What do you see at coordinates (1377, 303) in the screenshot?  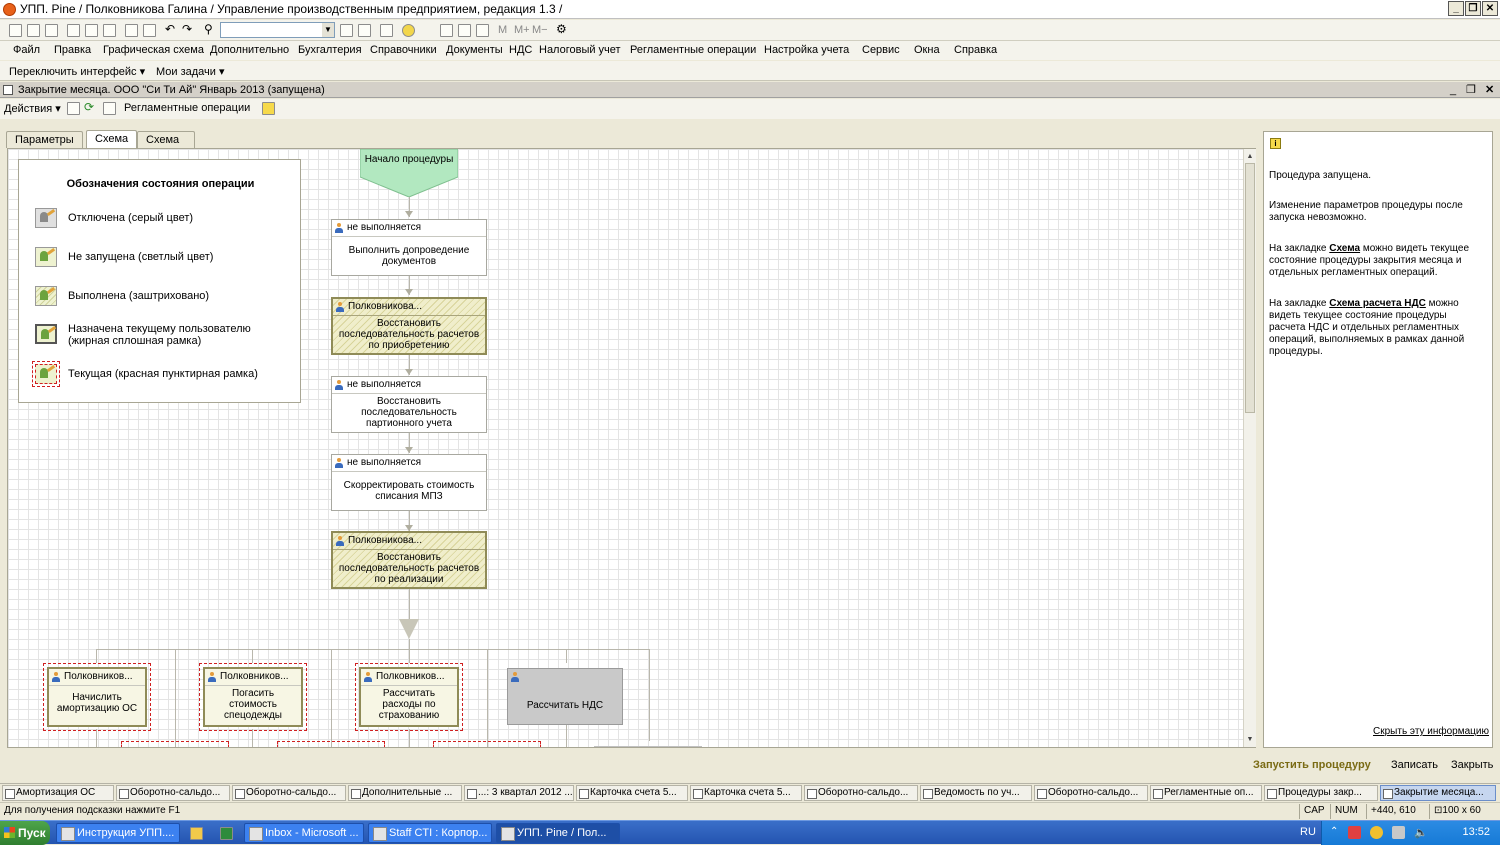 I see `vat-scheme-link: Схема расчета НДС` at bounding box center [1377, 303].